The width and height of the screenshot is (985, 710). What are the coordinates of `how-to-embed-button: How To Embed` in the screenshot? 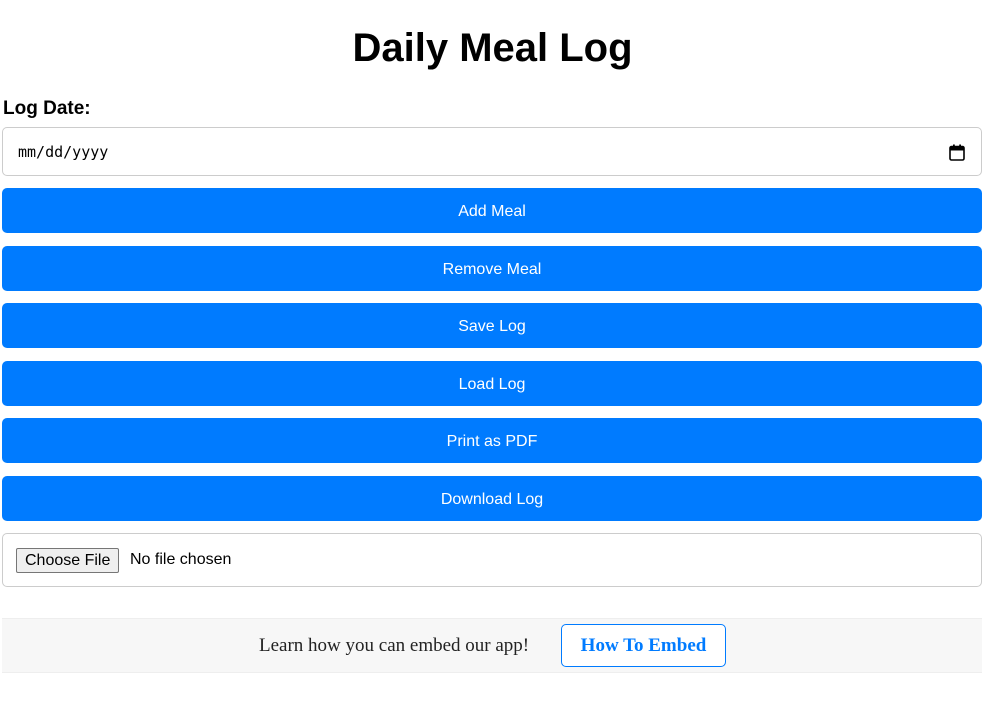 It's located at (643, 645).